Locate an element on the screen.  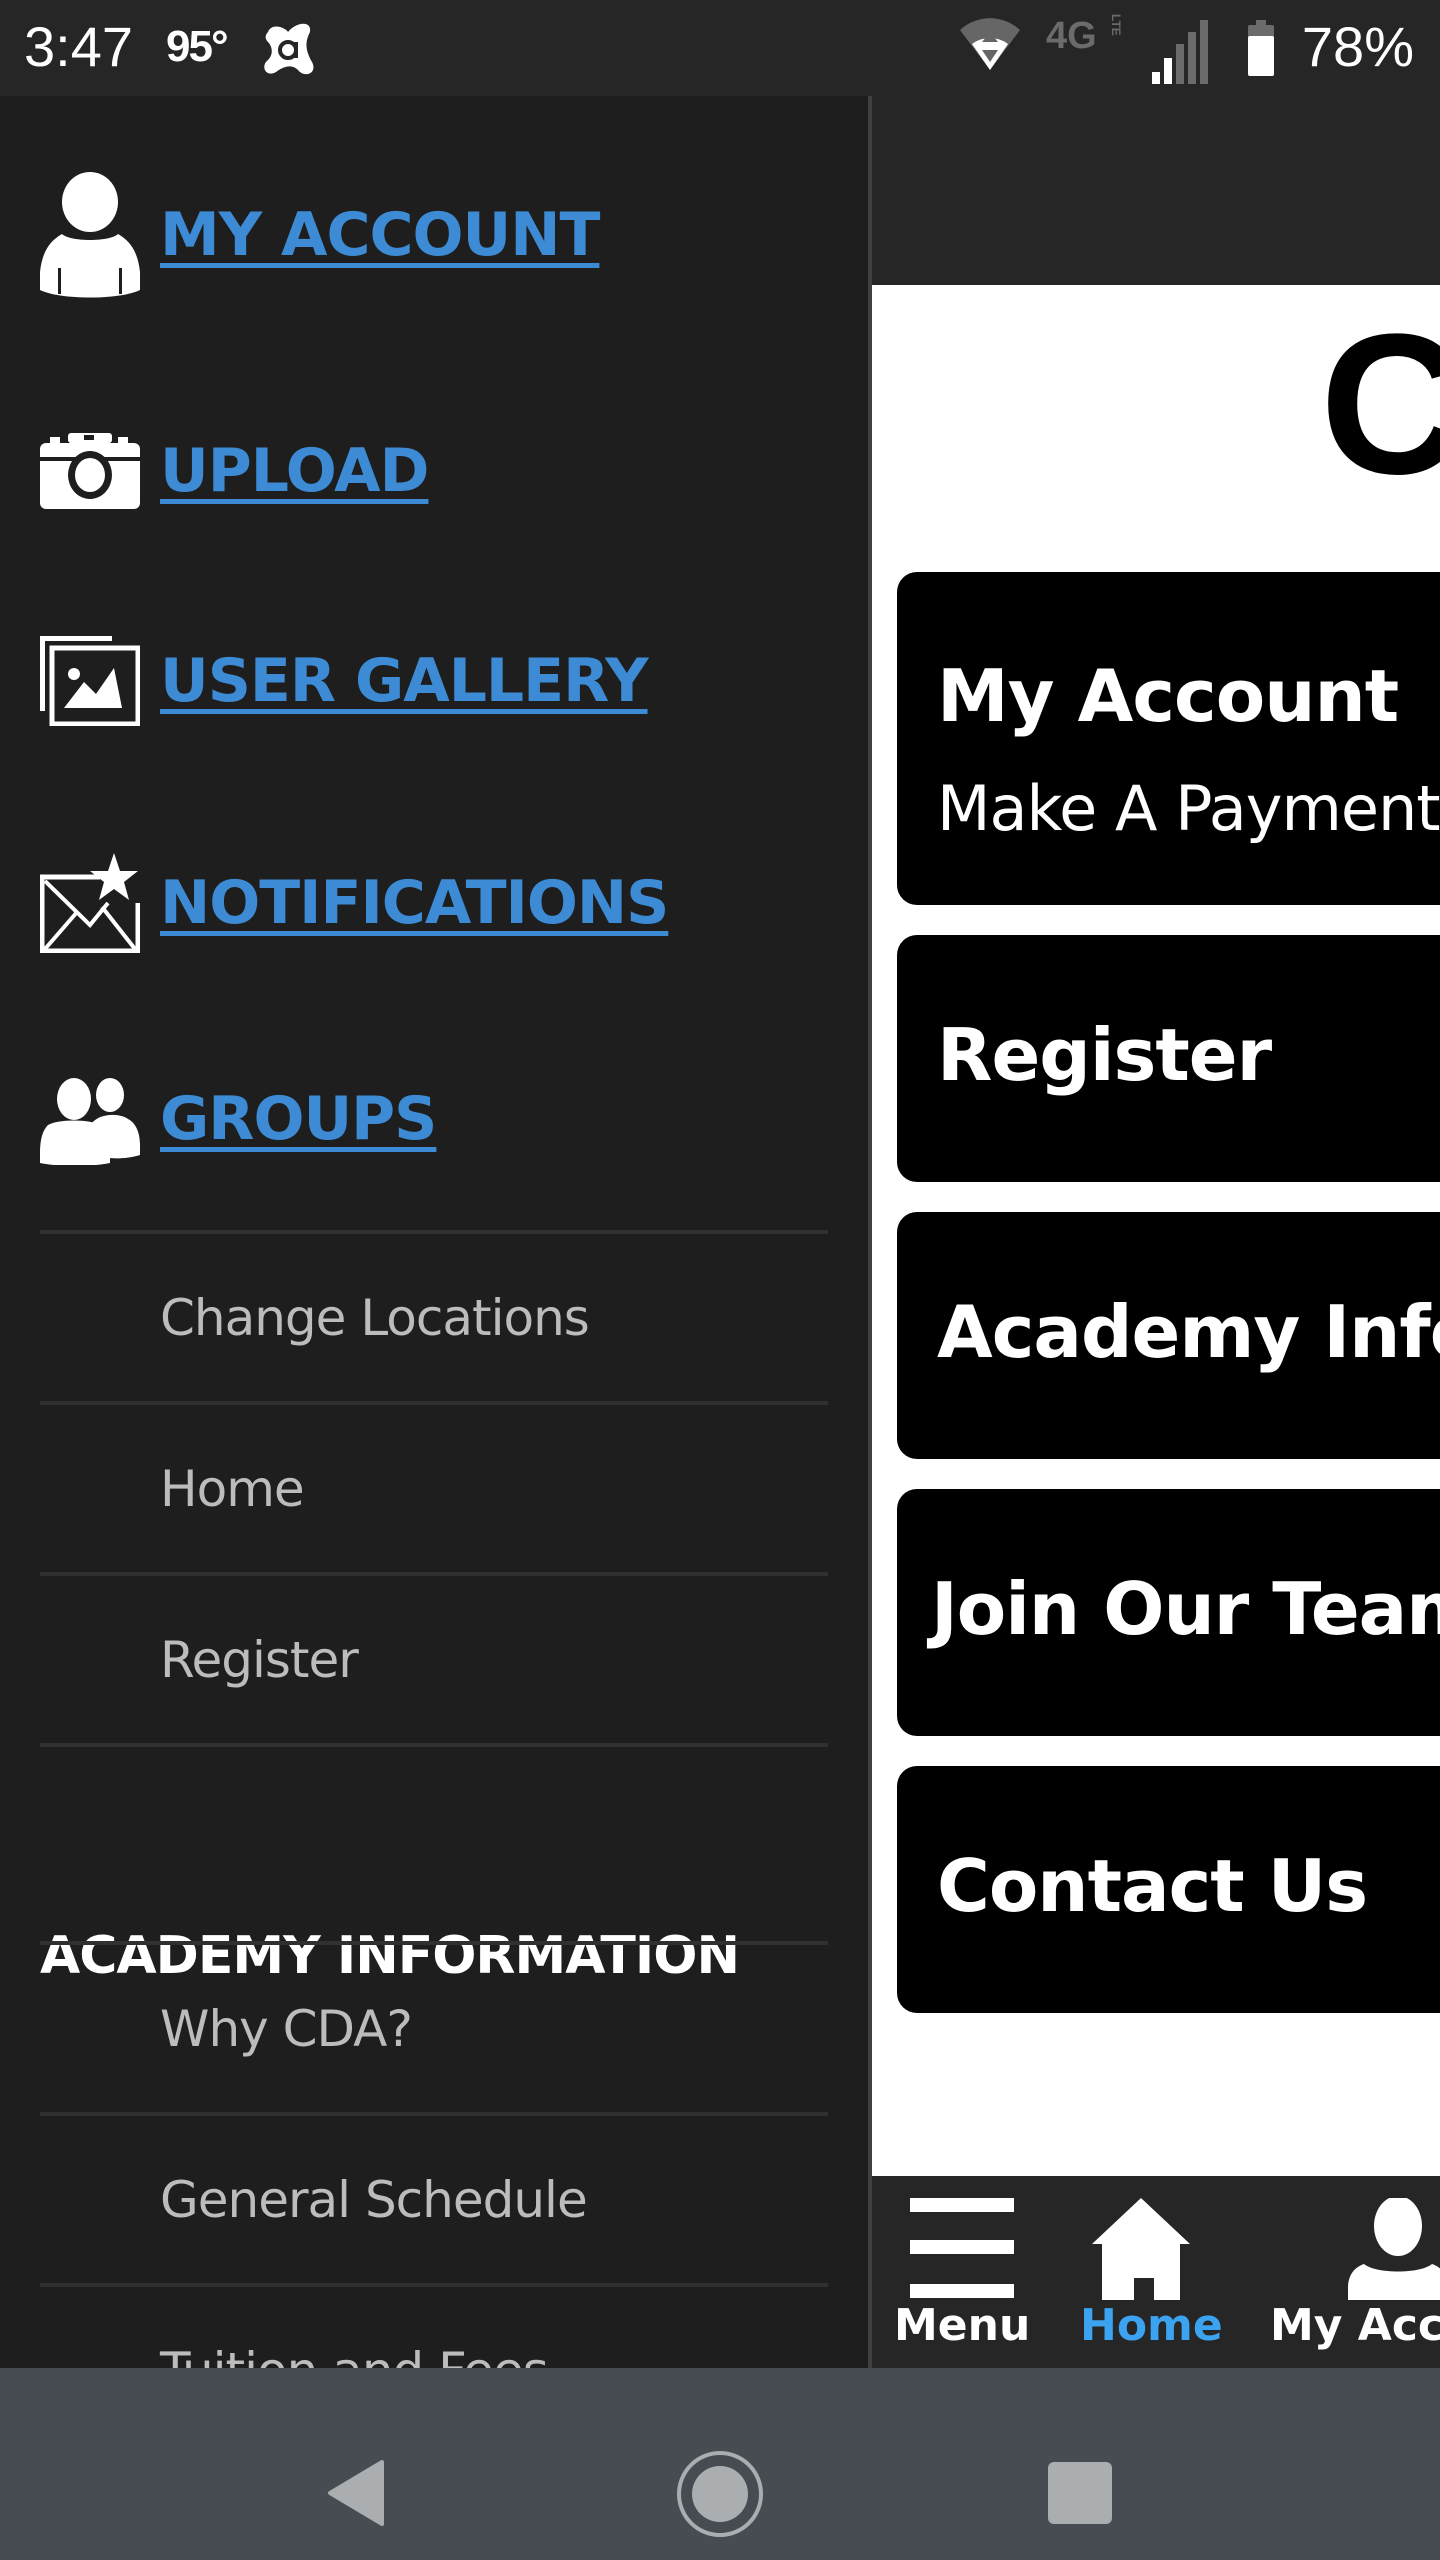
page-heading: C is located at coordinates (1380, 404).